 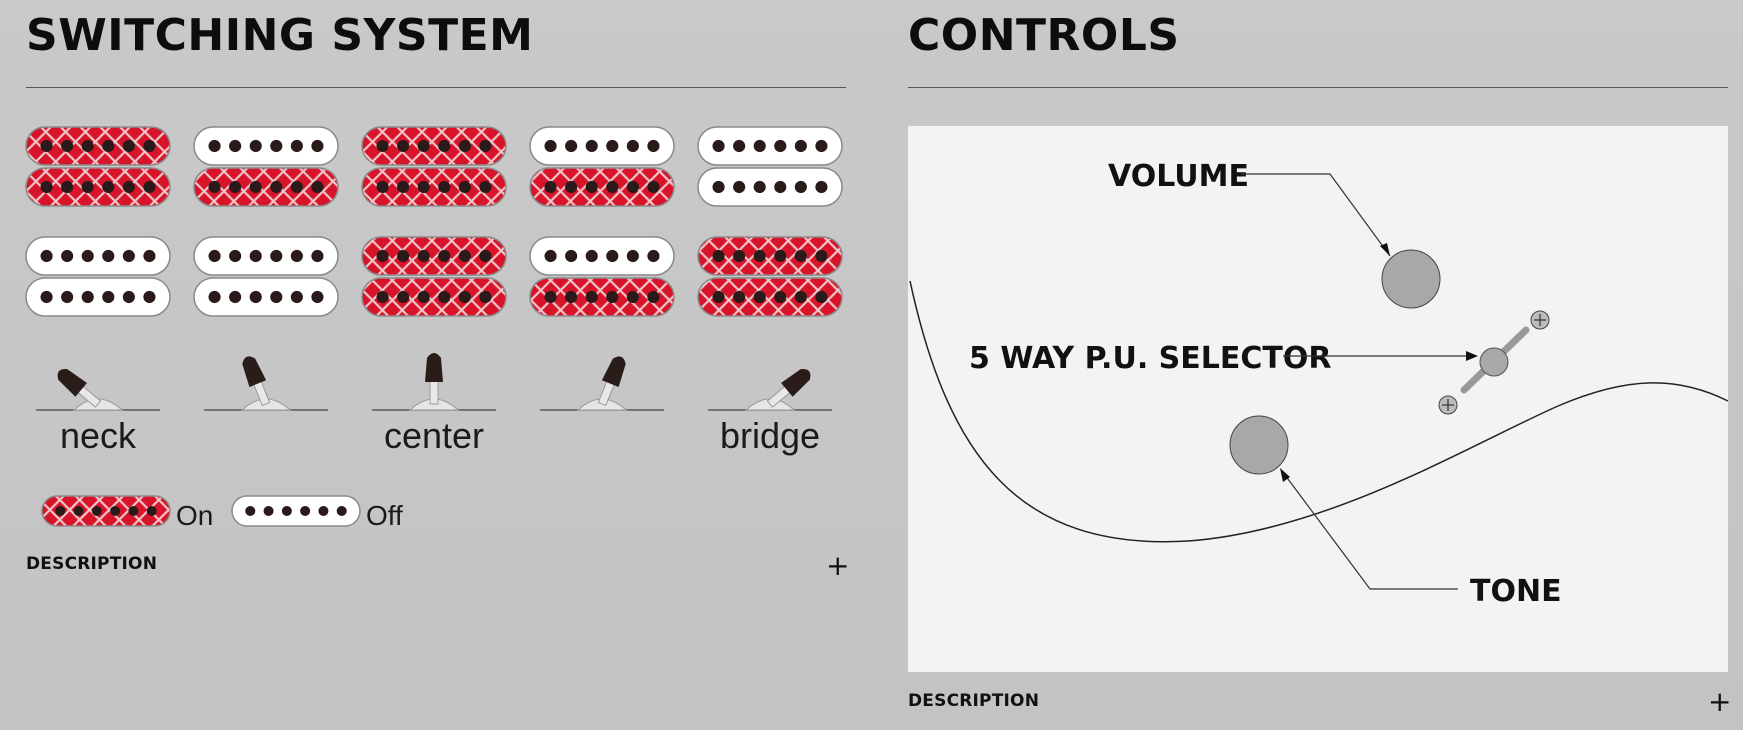 What do you see at coordinates (1044, 35) in the screenshot?
I see `controls-title: CONTROLS` at bounding box center [1044, 35].